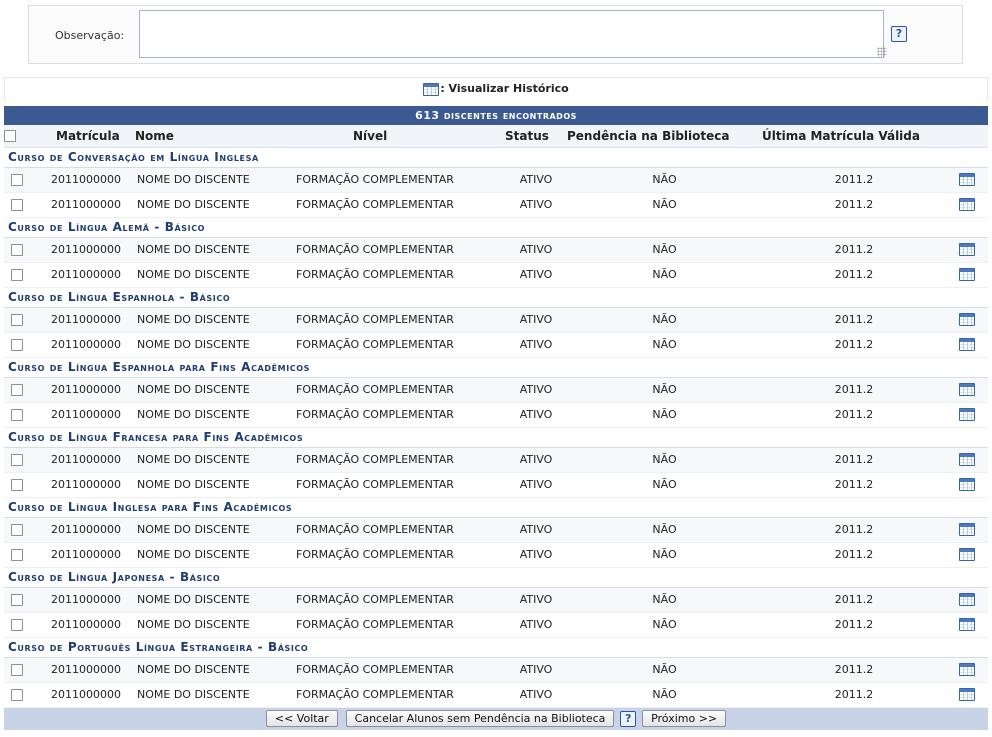 This screenshot has width=992, height=737. Describe the element at coordinates (496, 89) in the screenshot. I see `legend-bar: : Visualizar Histórico` at that location.